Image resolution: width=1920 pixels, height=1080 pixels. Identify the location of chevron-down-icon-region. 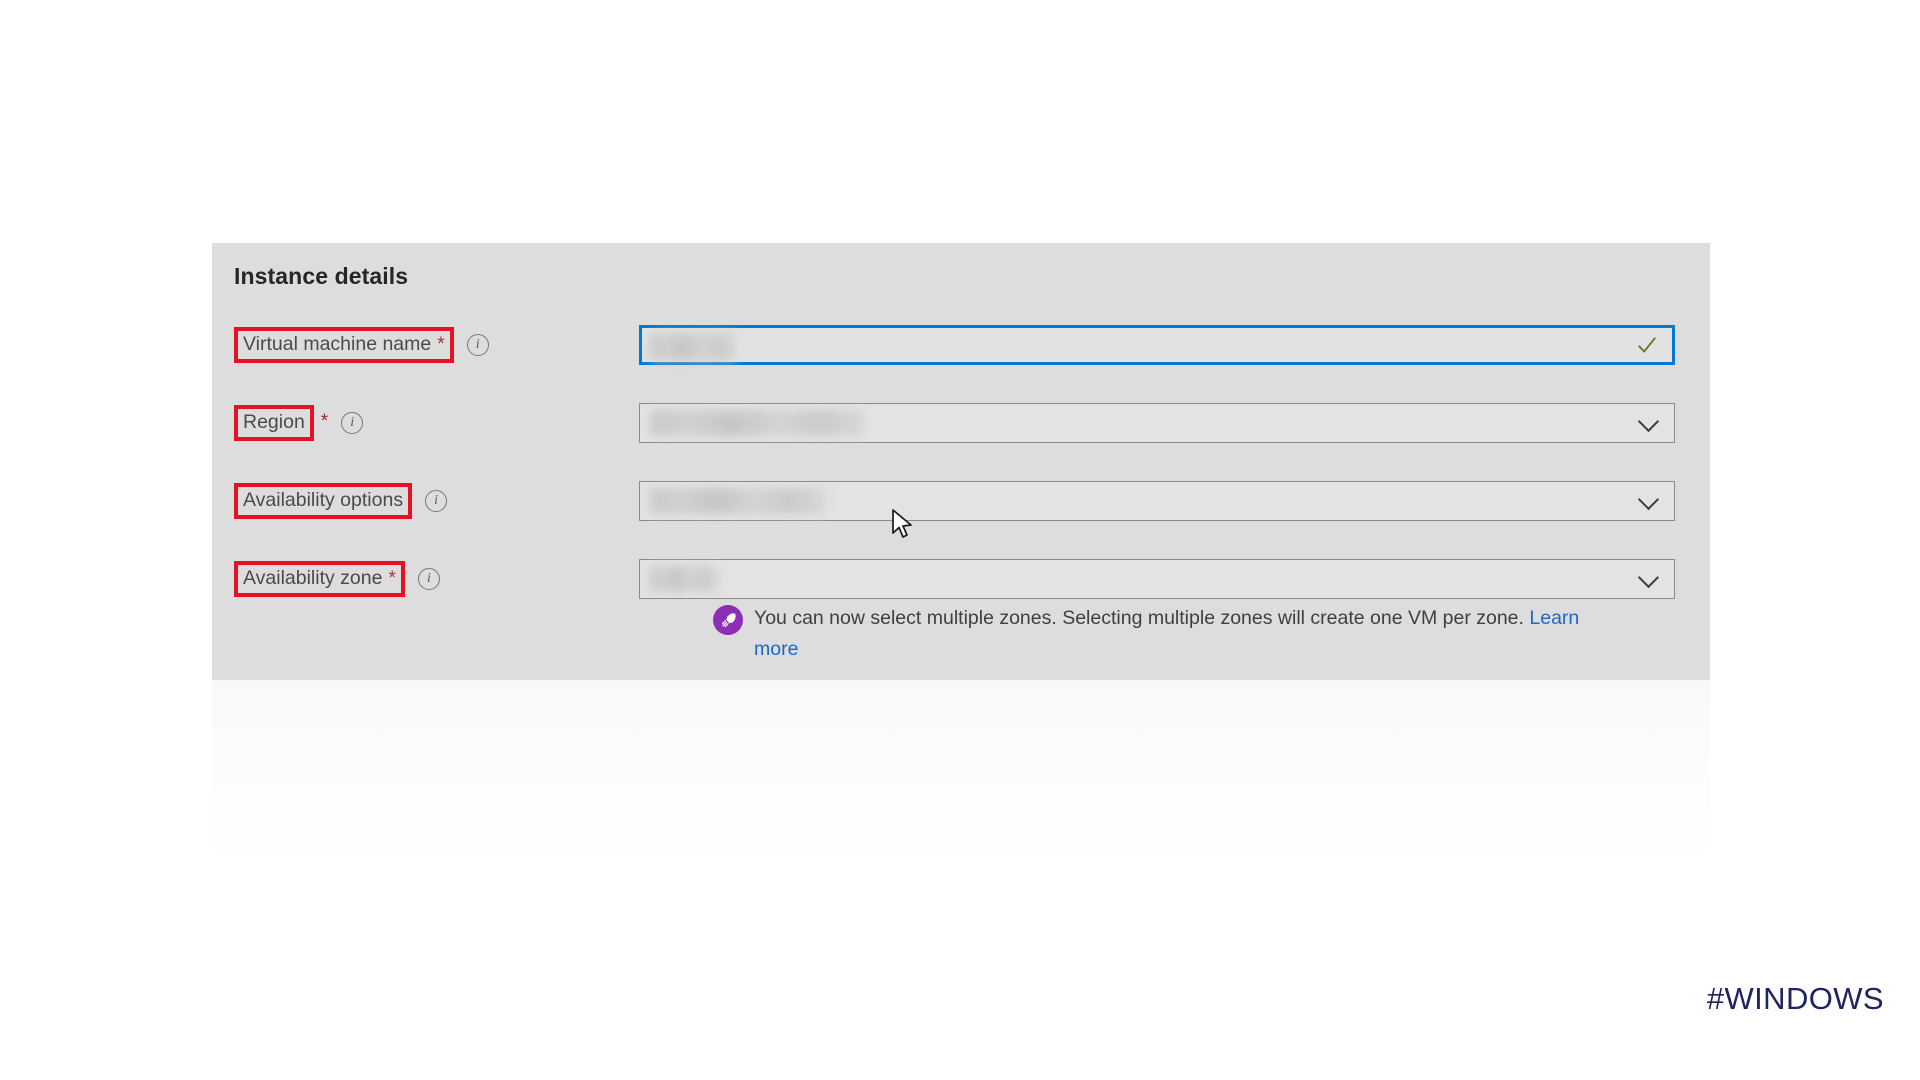
(1648, 421).